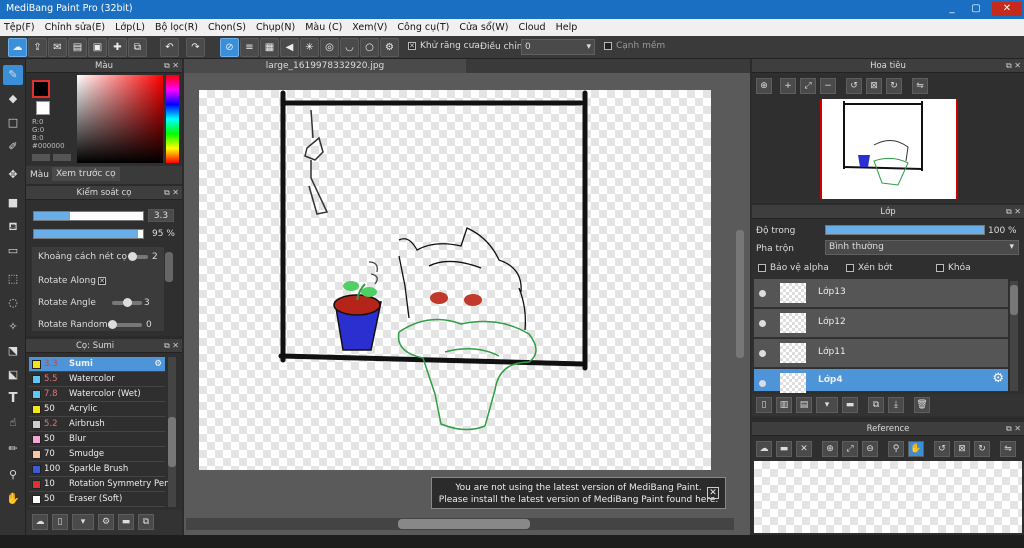  I want to click on divide-tool-icon: ✏, so click(13, 449).